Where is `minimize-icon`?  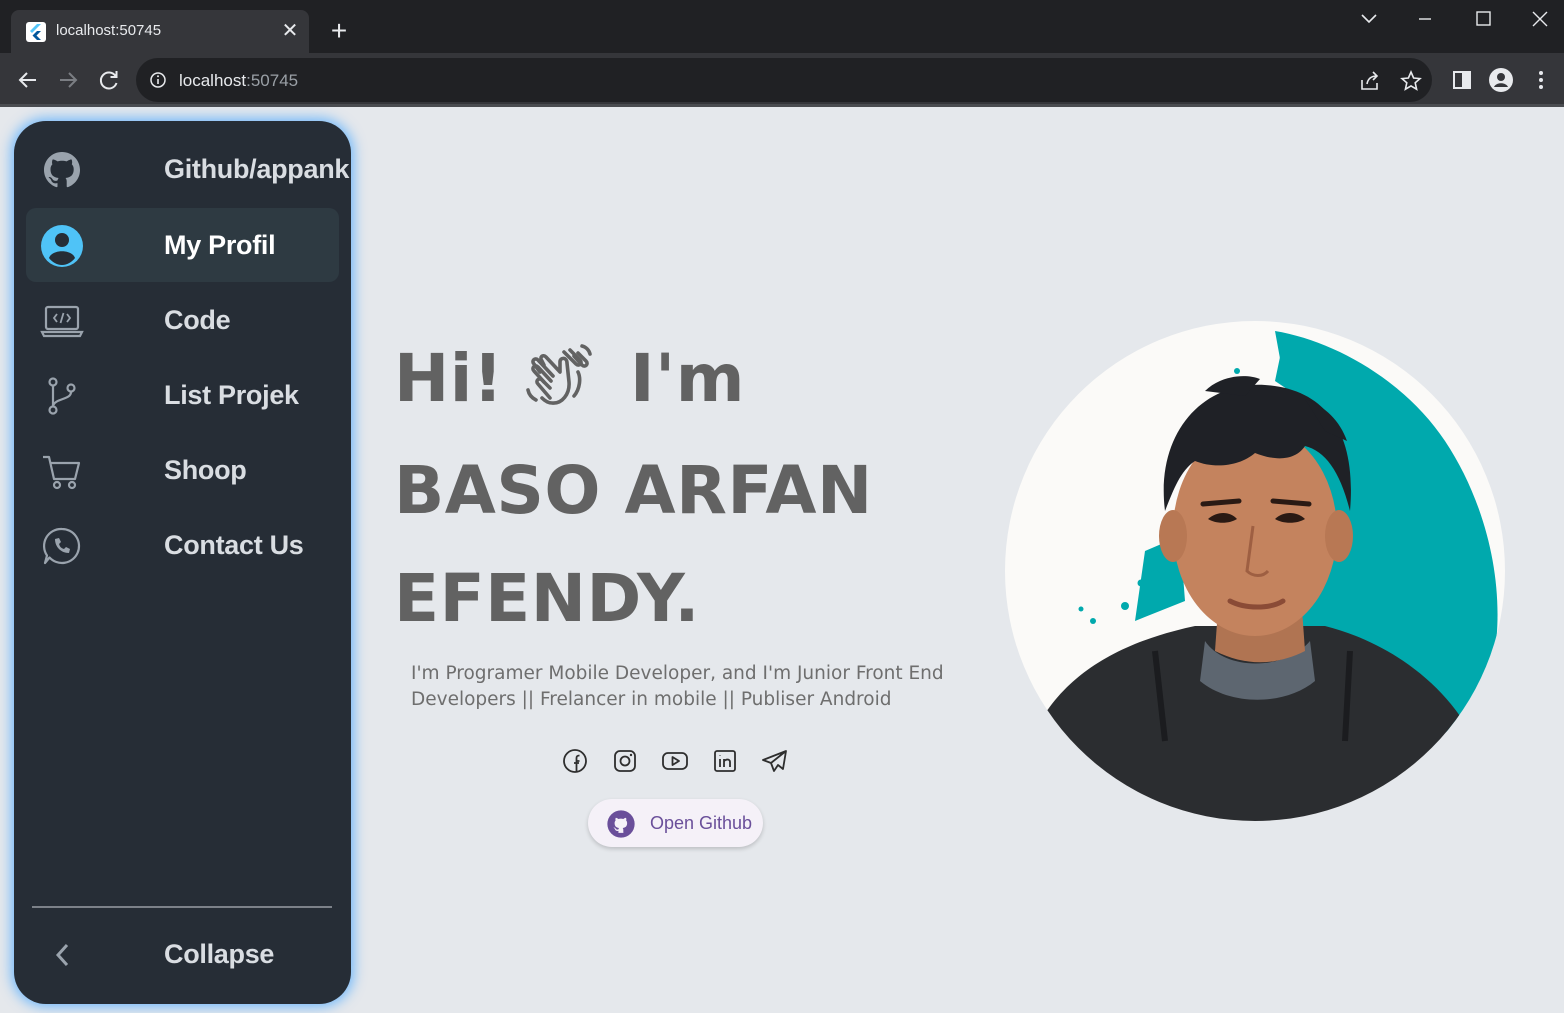 minimize-icon is located at coordinates (1425, 19).